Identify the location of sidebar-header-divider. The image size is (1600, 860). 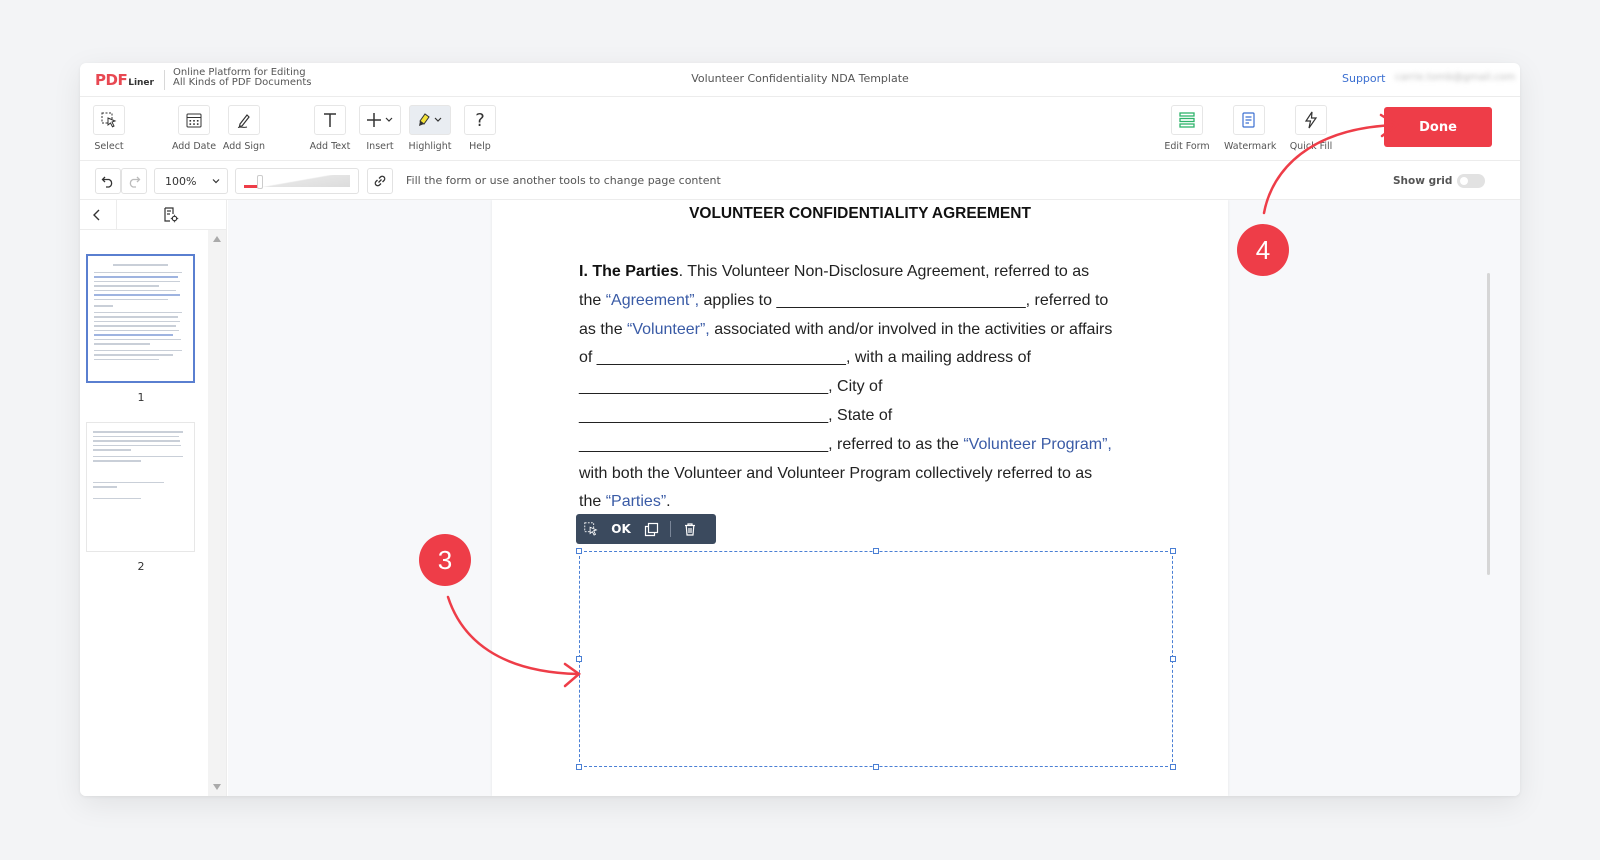
(116, 215).